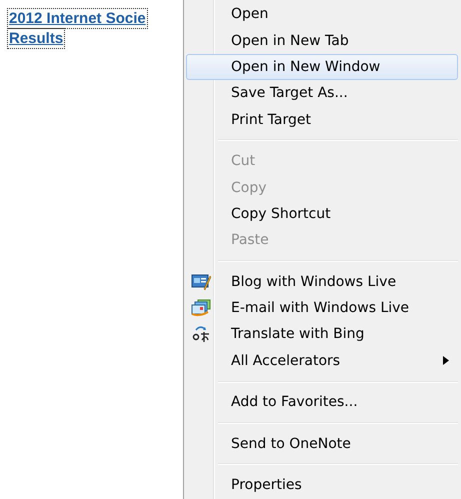  I want to click on translate-icon, so click(201, 334).